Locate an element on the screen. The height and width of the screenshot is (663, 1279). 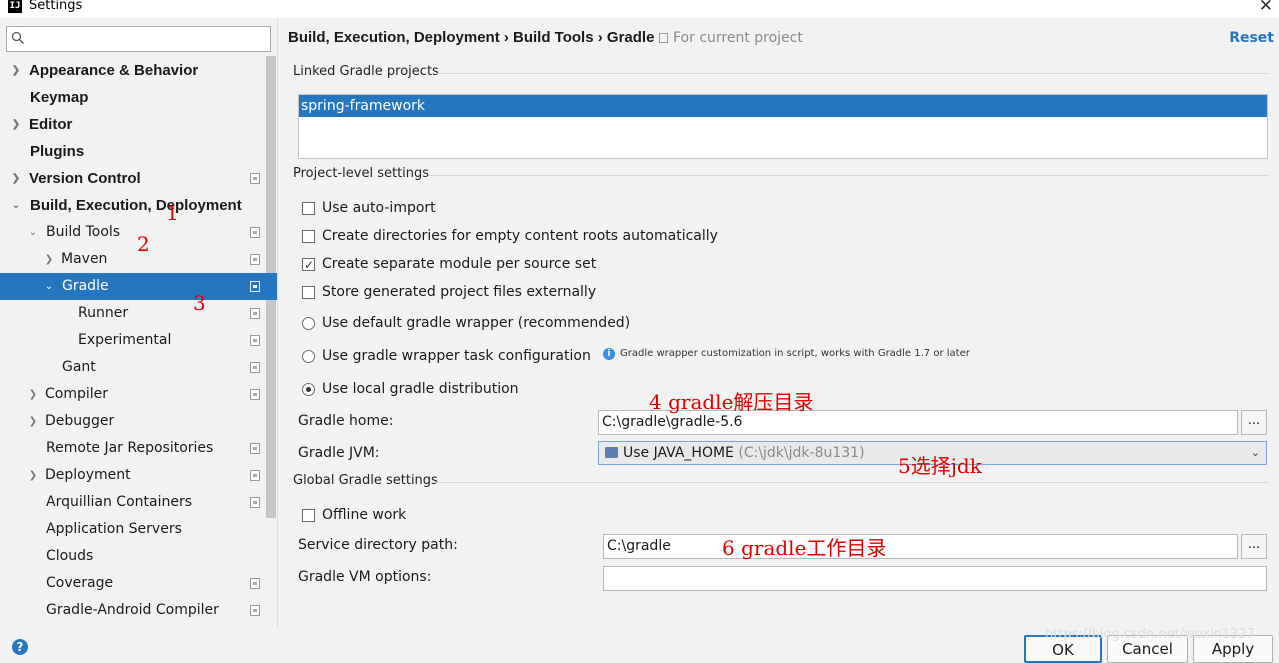
sidebar-item-clouds: Clouds is located at coordinates (133, 556).